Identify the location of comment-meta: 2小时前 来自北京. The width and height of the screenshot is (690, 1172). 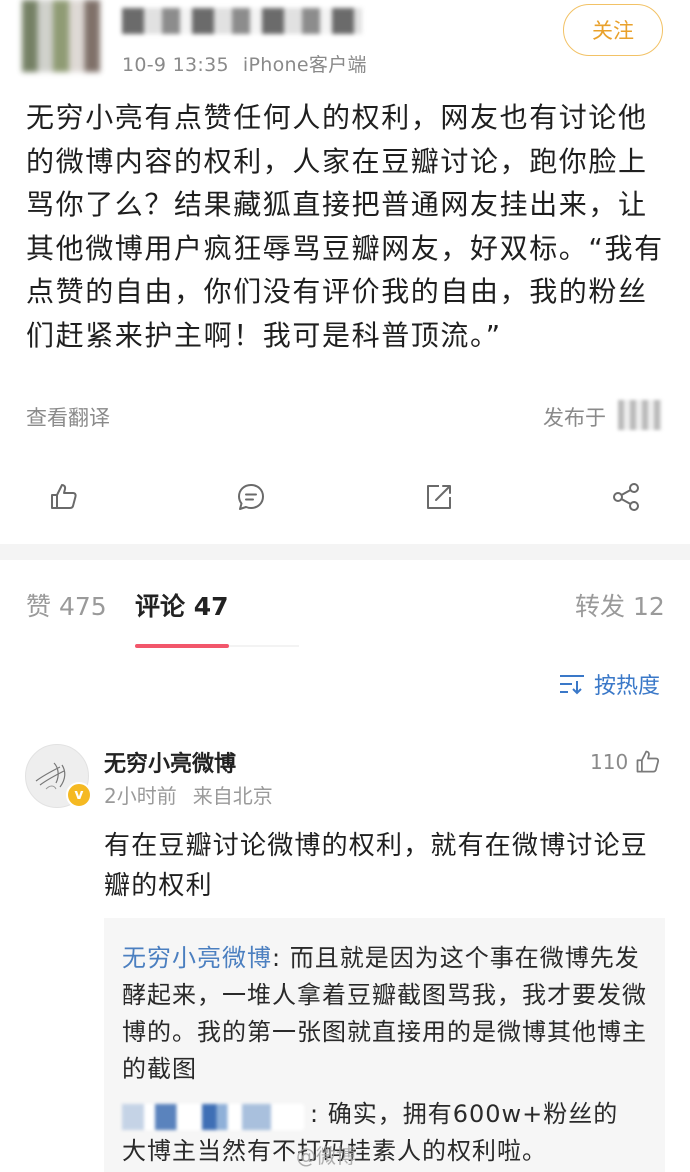
(188, 794).